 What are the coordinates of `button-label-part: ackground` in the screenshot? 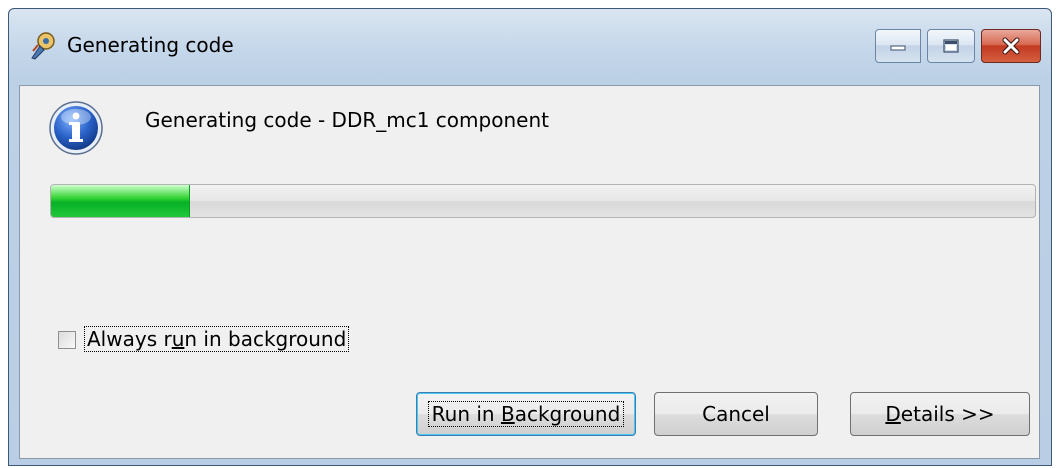 It's located at (567, 414).